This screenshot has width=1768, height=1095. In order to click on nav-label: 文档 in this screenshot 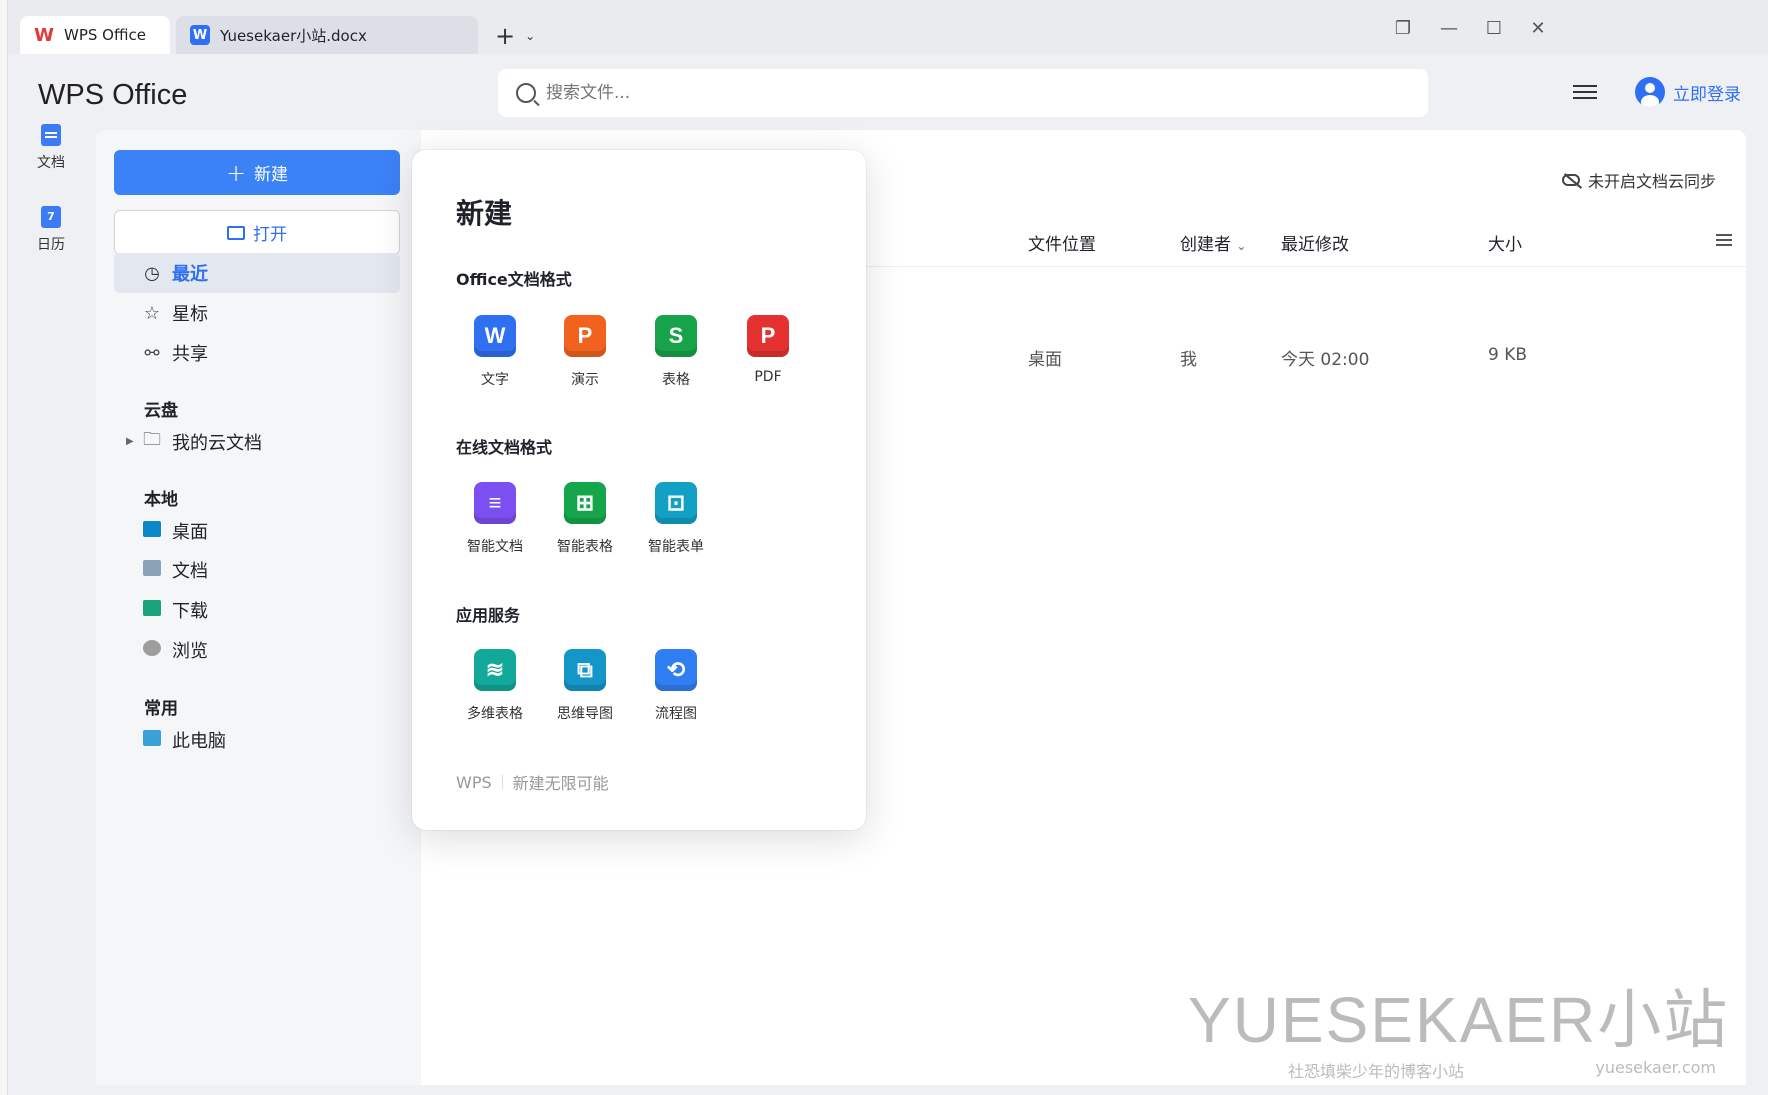, I will do `click(190, 571)`.